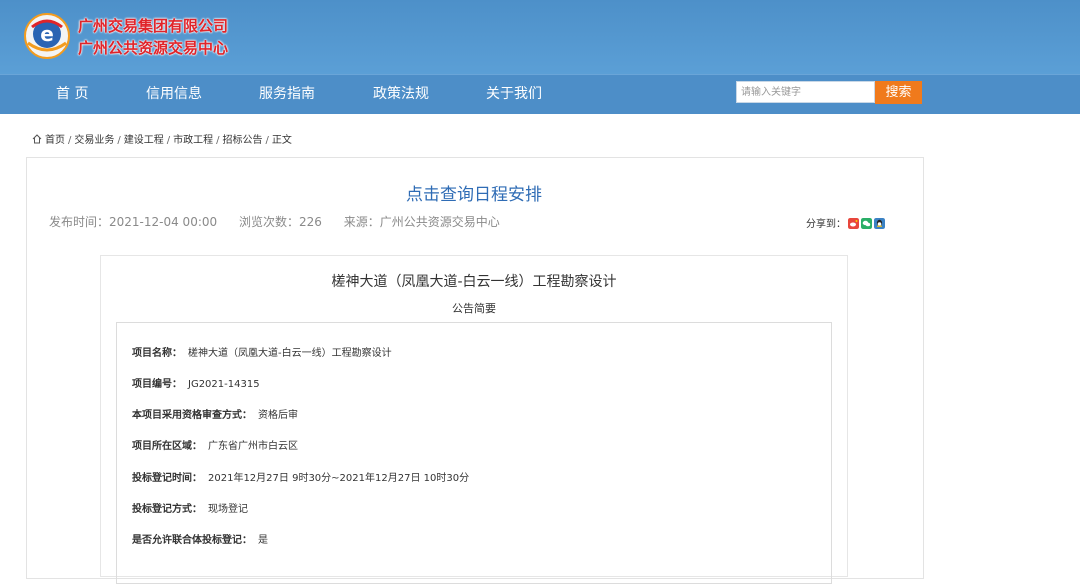 Image resolution: width=1080 pixels, height=584 pixels. I want to click on logo-icon: e, so click(47, 36).